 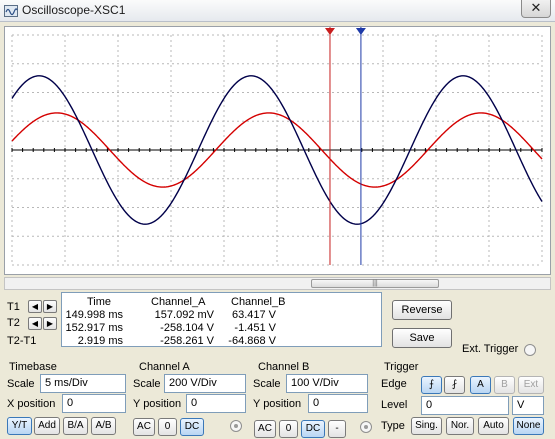 What do you see at coordinates (147, 384) in the screenshot?
I see `channel-a-scale-label: Scale` at bounding box center [147, 384].